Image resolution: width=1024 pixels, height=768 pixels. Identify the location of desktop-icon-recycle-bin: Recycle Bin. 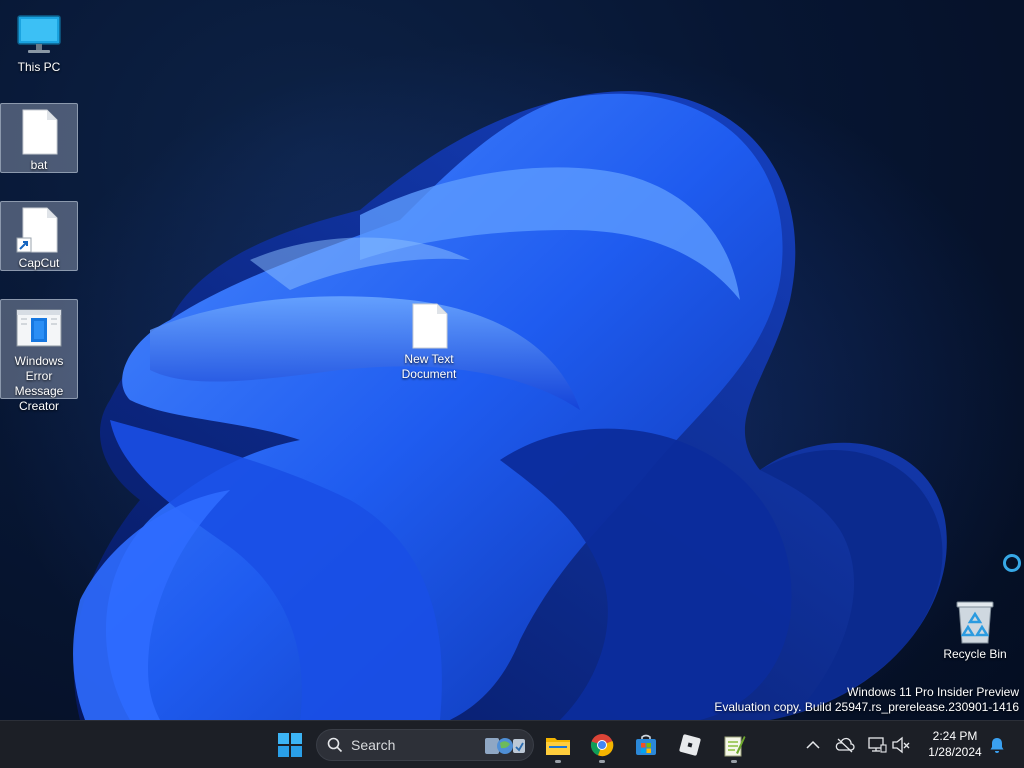
(975, 628).